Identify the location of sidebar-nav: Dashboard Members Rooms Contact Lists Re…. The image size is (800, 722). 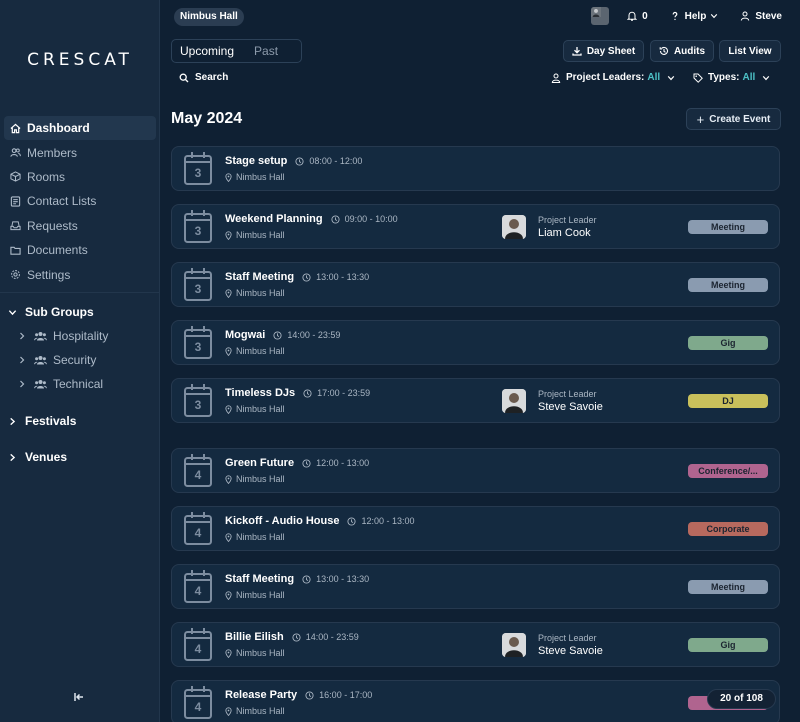
(80, 201).